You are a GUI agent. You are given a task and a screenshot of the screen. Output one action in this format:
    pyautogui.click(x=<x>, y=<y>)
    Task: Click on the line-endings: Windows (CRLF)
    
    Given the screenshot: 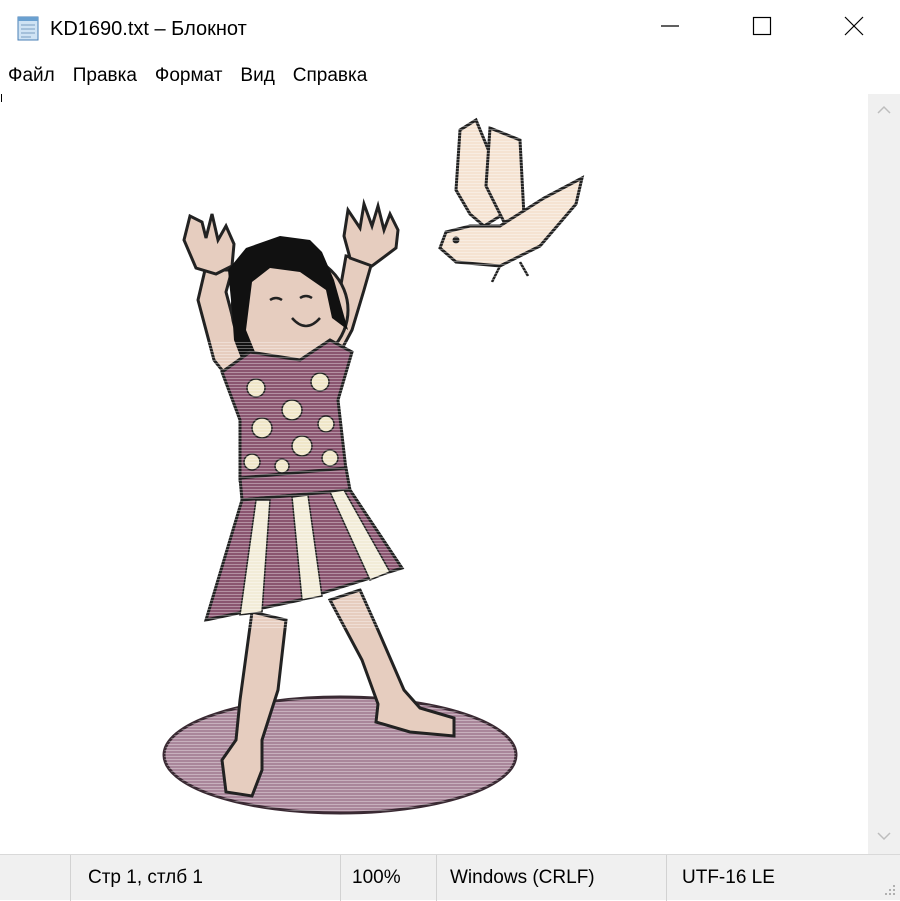 What is the action you would take?
    pyautogui.click(x=522, y=877)
    